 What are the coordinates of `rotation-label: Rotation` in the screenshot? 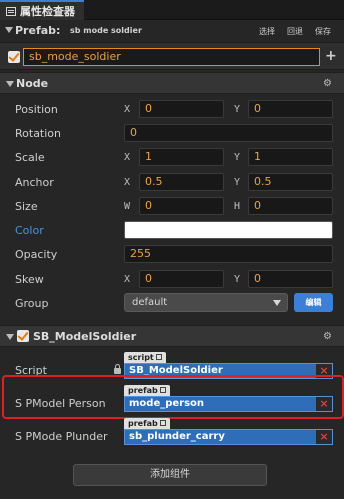 It's located at (38, 133).